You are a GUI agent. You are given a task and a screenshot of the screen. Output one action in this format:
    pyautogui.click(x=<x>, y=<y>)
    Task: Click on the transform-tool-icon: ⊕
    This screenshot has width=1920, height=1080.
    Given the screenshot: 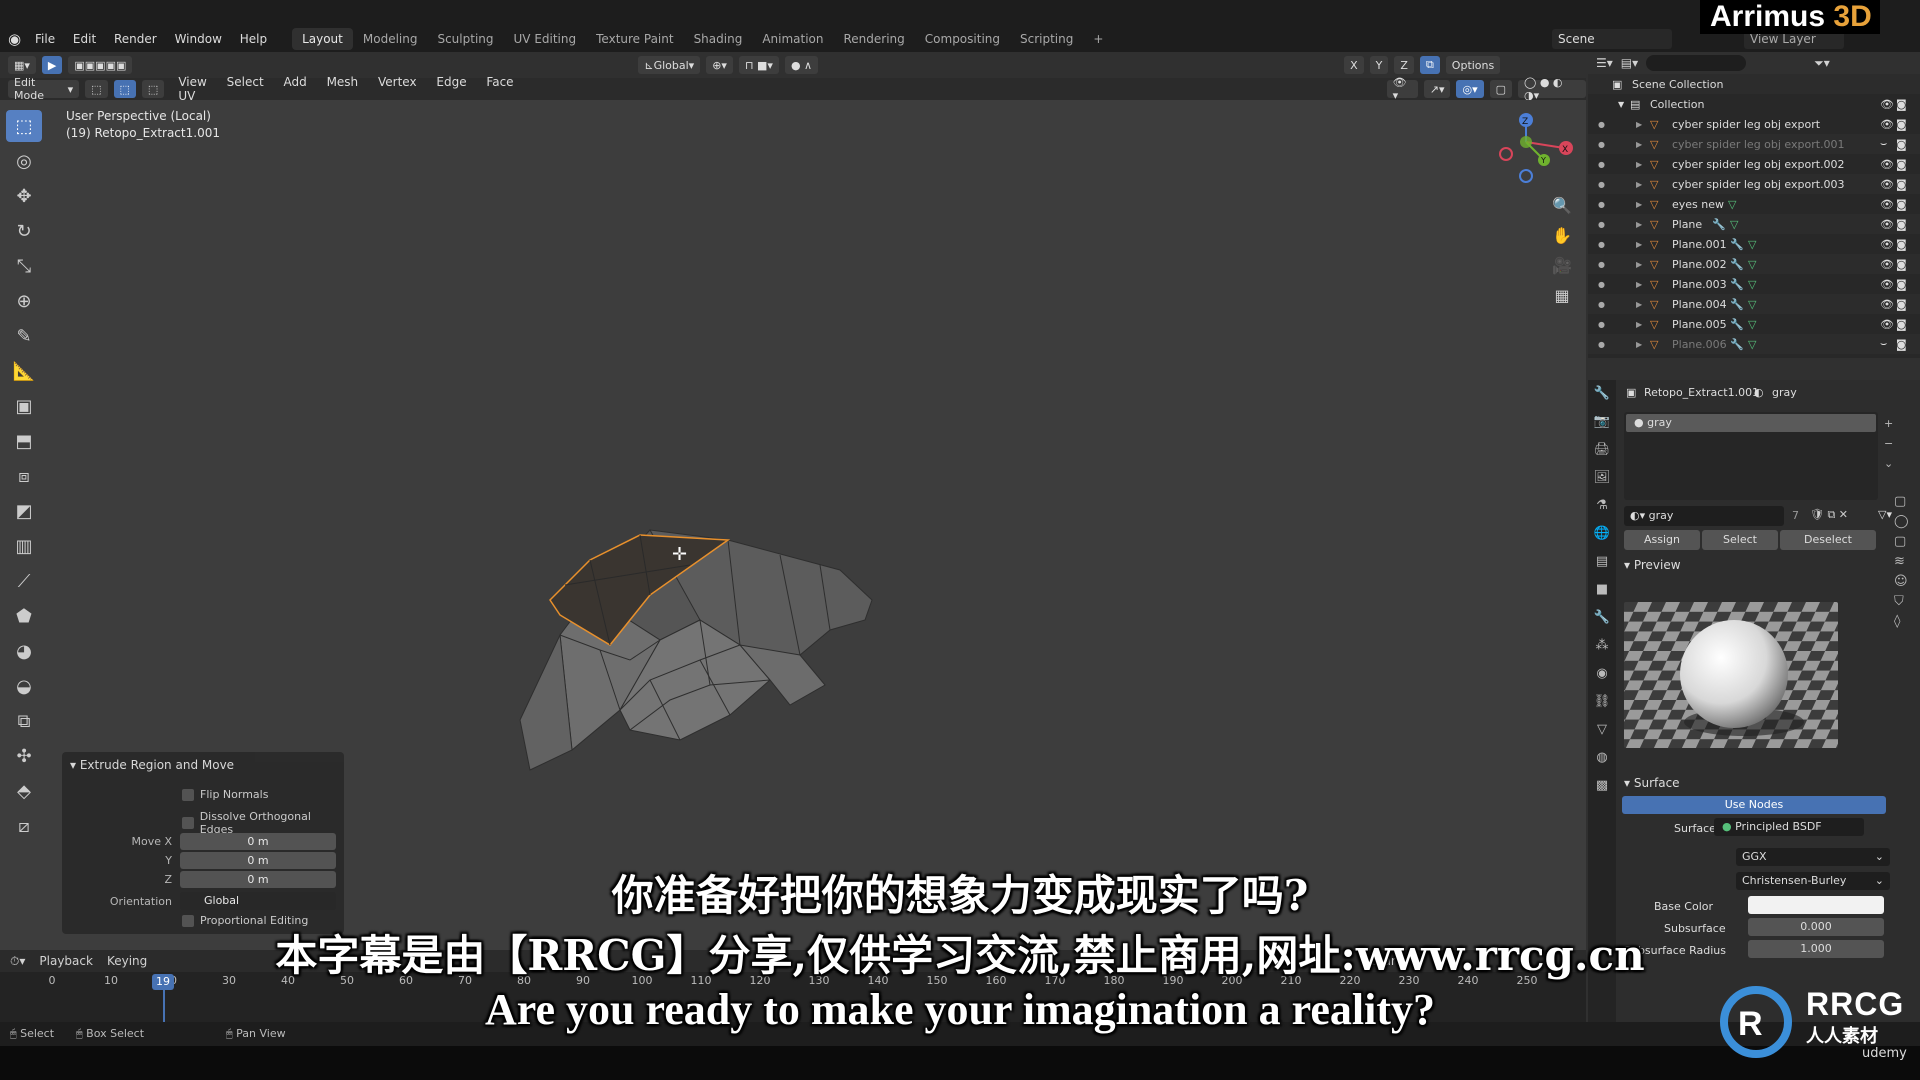 What is the action you would take?
    pyautogui.click(x=24, y=301)
    